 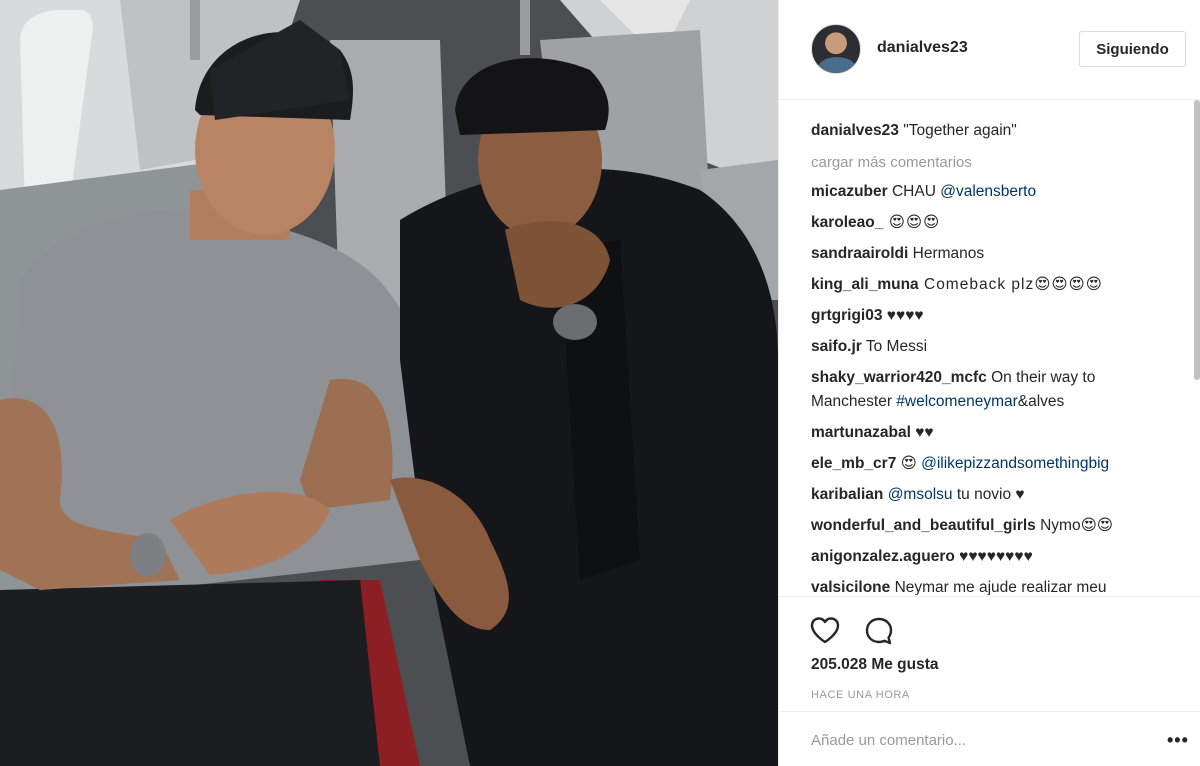 What do you see at coordinates (923, 525) in the screenshot?
I see `comment-username: wonderful_and_beautiful_girls` at bounding box center [923, 525].